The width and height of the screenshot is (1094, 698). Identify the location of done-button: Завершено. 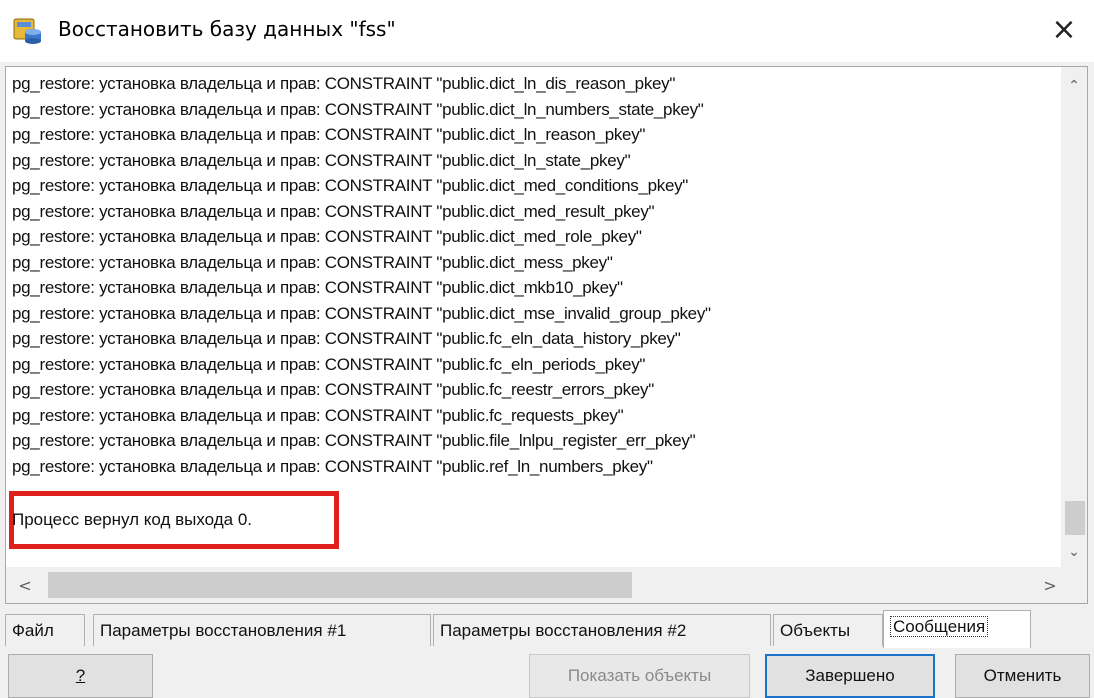
(850, 676).